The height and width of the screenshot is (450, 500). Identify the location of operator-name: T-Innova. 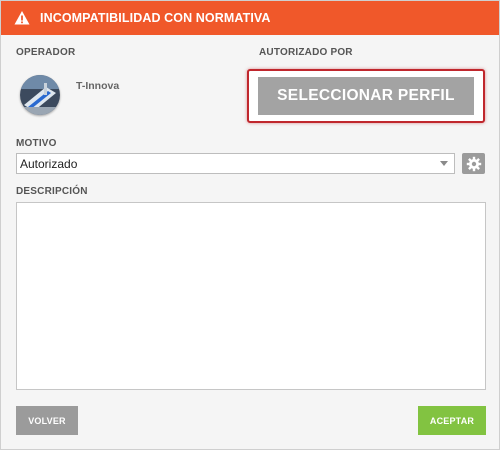
(98, 86).